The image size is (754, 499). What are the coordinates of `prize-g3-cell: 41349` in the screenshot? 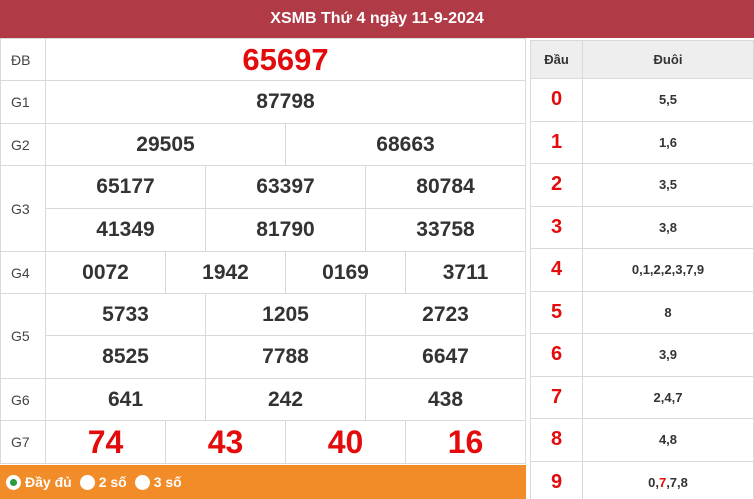 It's located at (125, 230).